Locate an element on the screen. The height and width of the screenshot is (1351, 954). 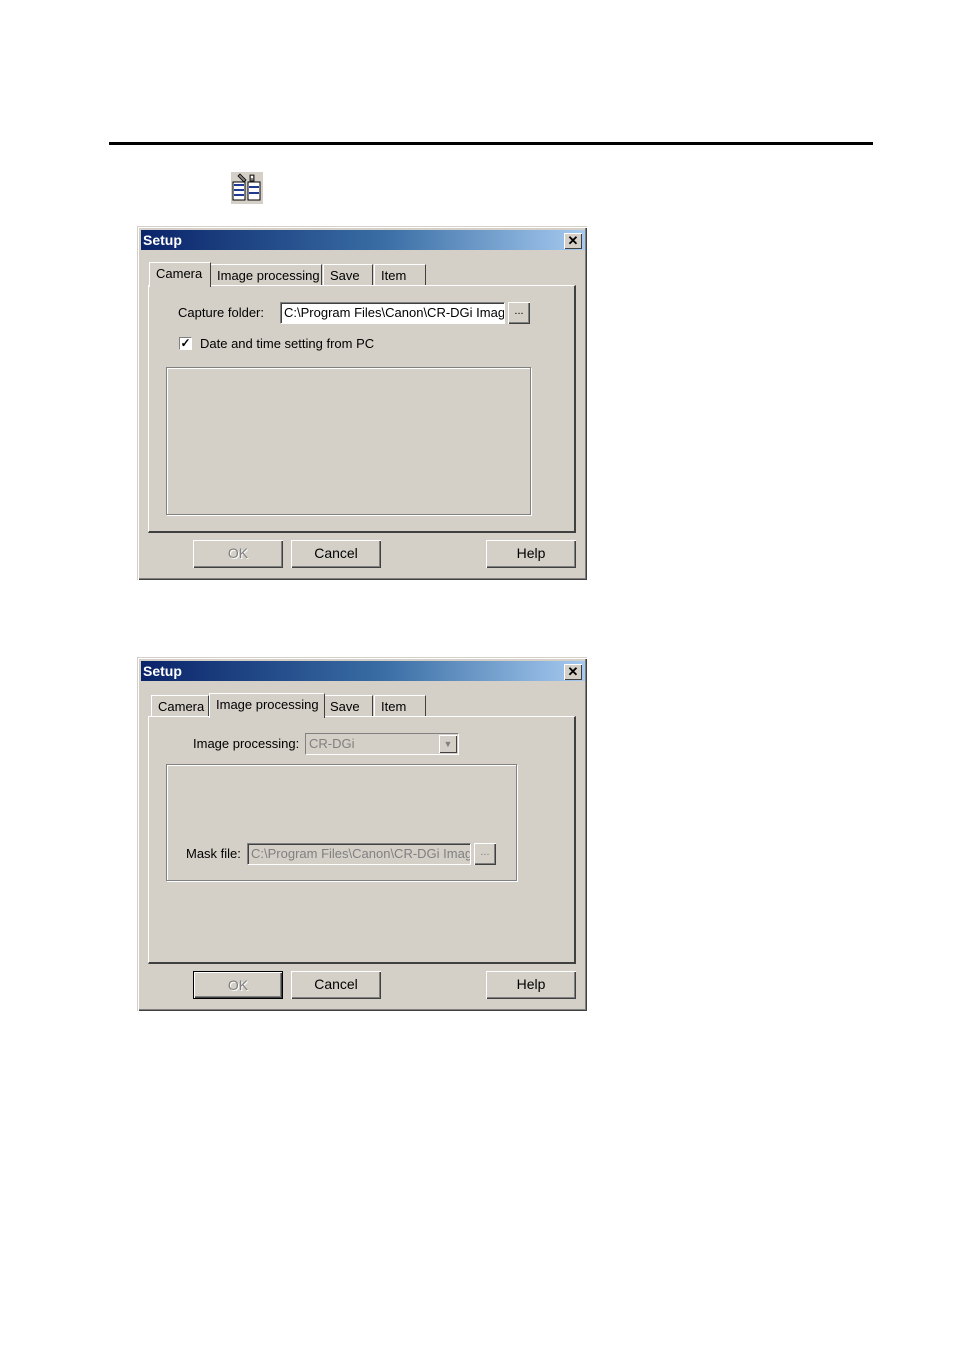
image-processing-select: CR-DGi ▼ is located at coordinates (382, 744).